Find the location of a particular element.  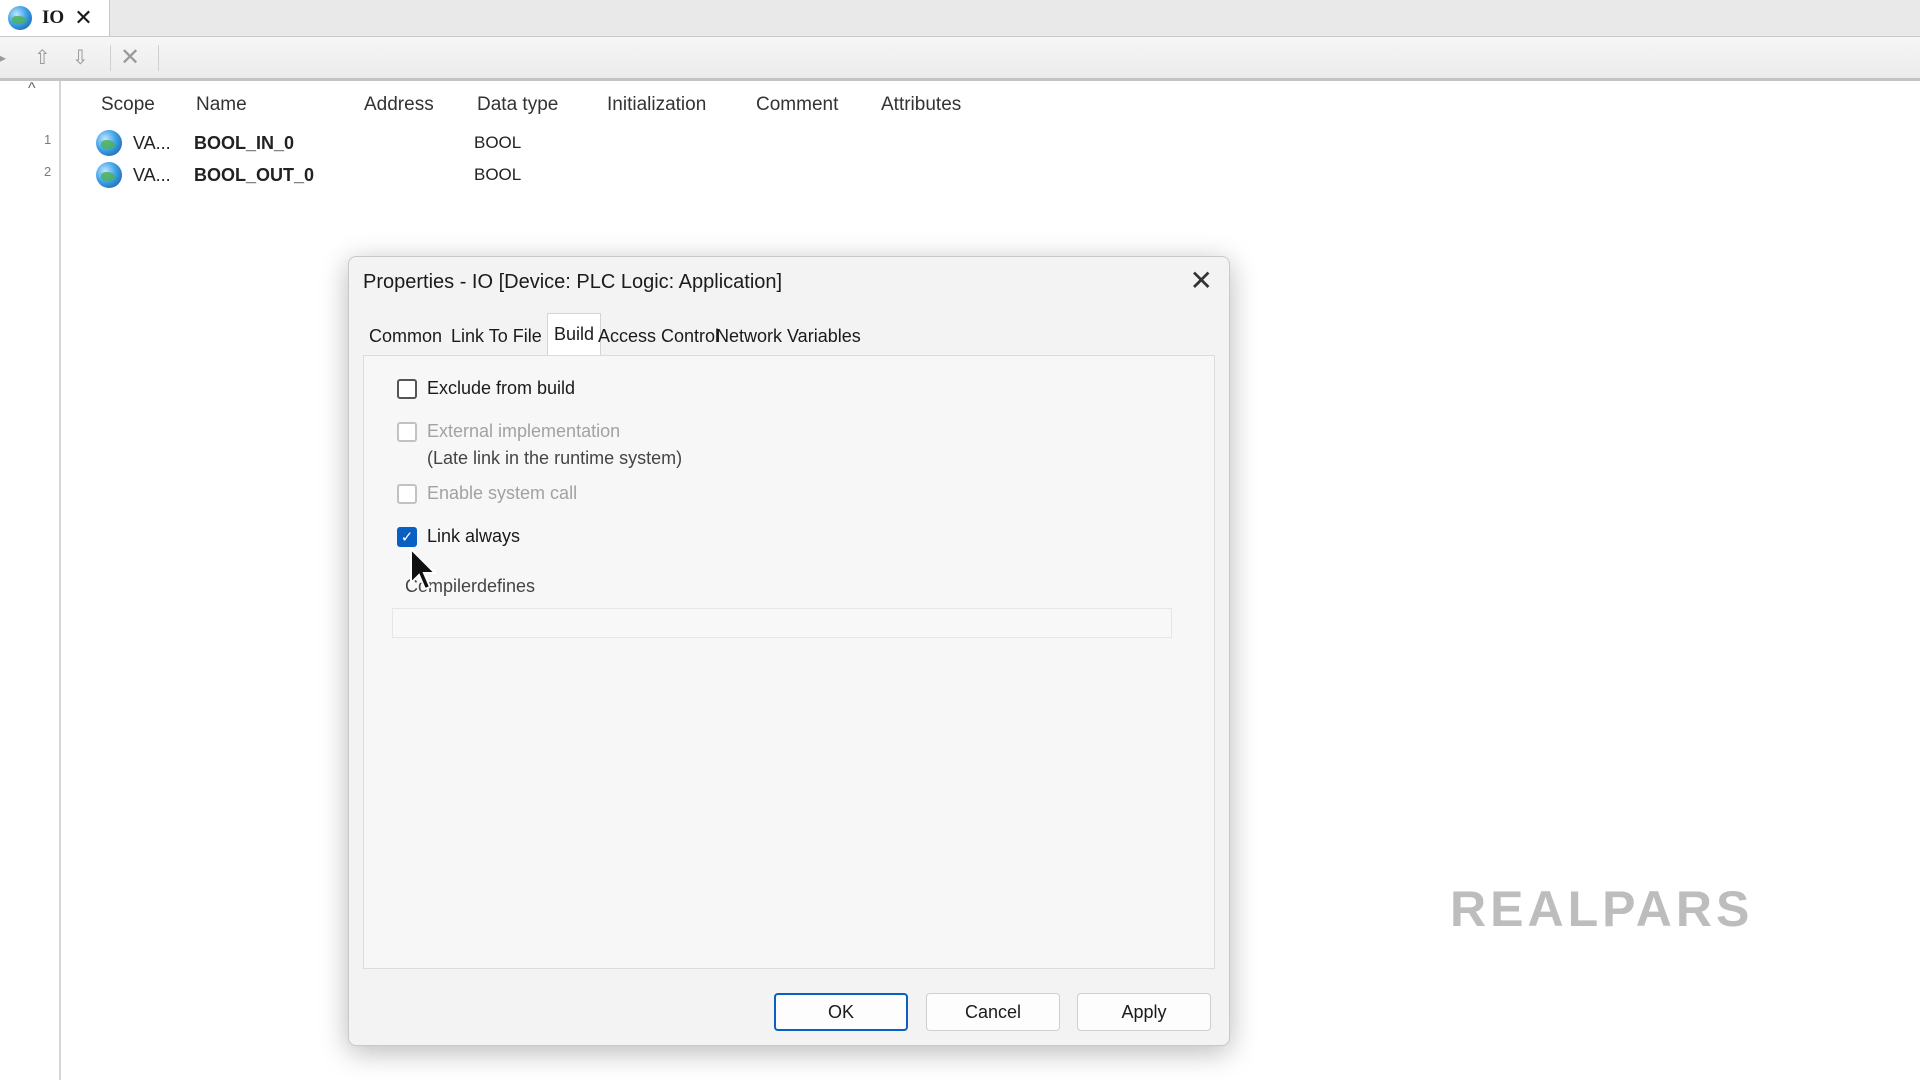

link-always-label: Link always is located at coordinates (474, 536).